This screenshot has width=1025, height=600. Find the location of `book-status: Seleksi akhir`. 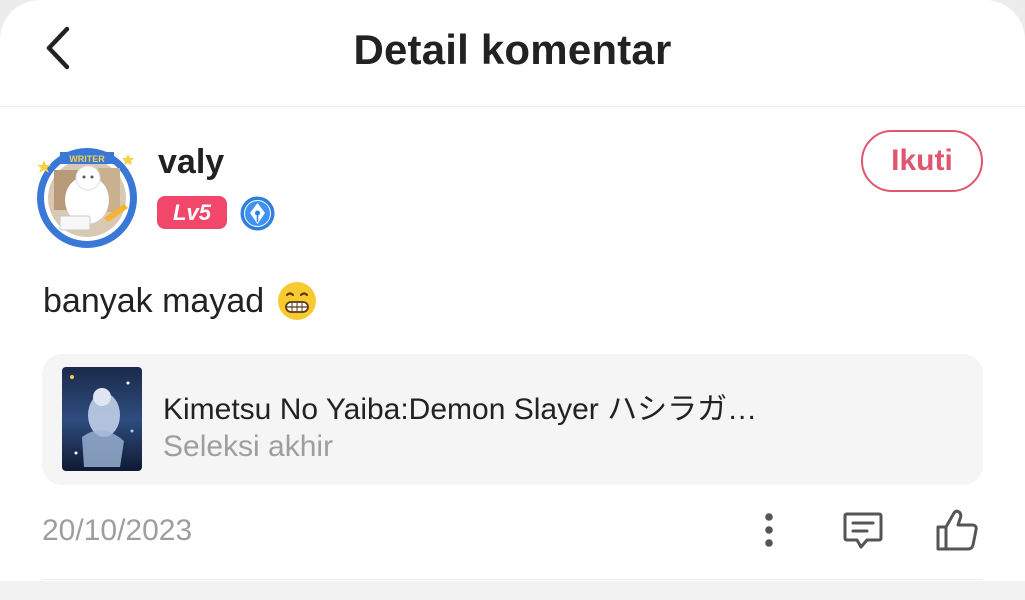

book-status: Seleksi akhir is located at coordinates (248, 446).